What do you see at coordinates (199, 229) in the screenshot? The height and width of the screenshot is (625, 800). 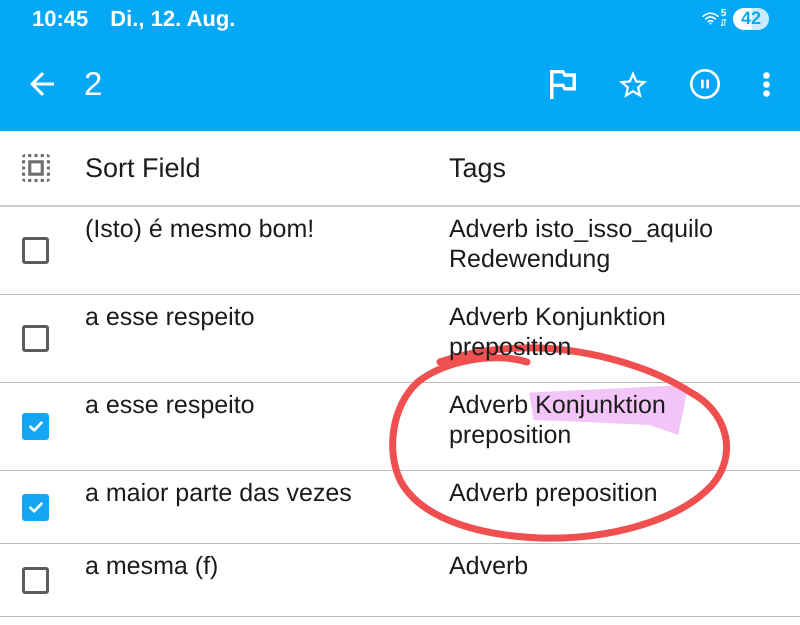 I see `sort-field-text: (Isto) é mesmo bom!` at bounding box center [199, 229].